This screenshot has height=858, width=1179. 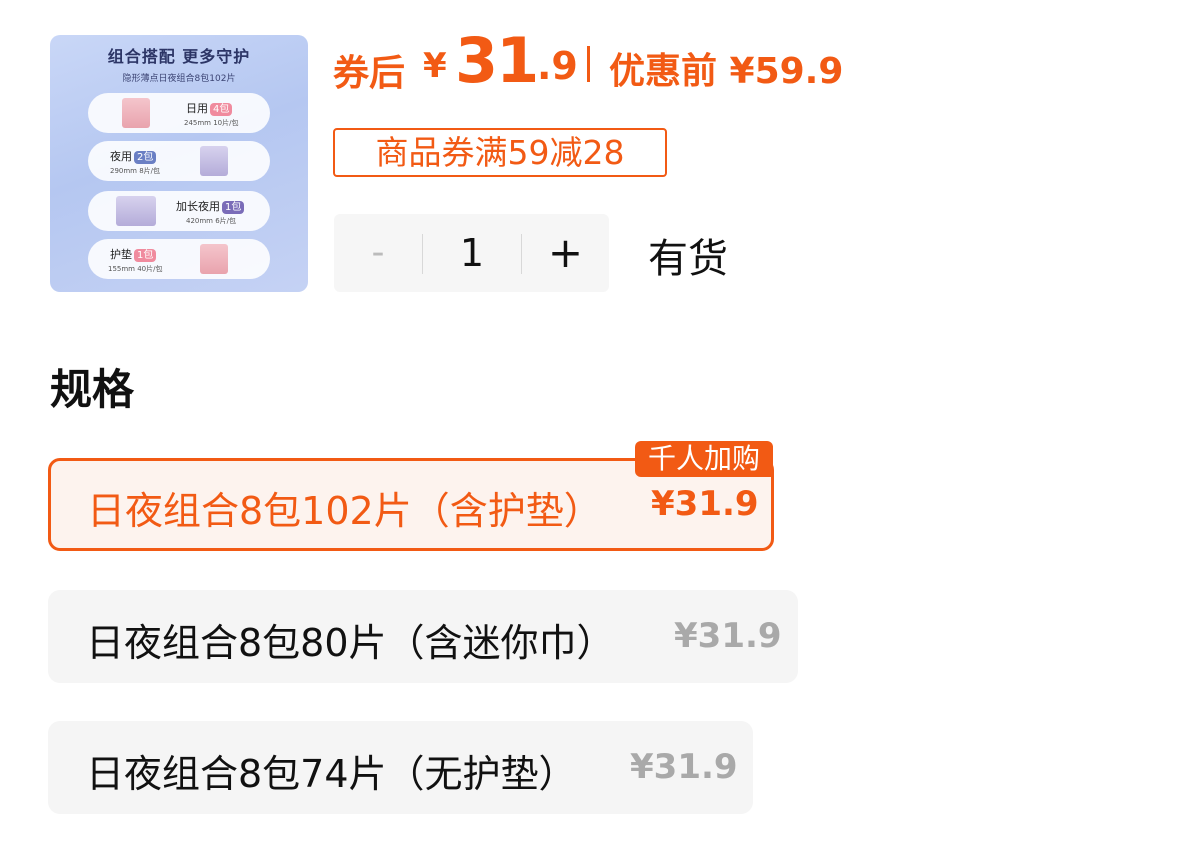 I want to click on price-divider, so click(x=588, y=64).